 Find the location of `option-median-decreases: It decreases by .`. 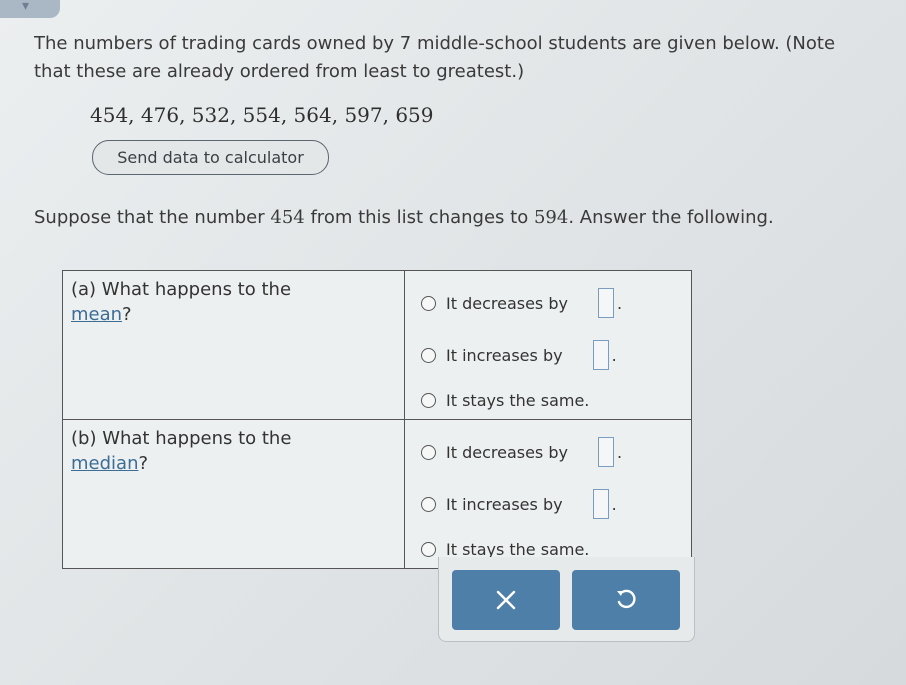

option-median-decreases: It decreases by . is located at coordinates (556, 452).